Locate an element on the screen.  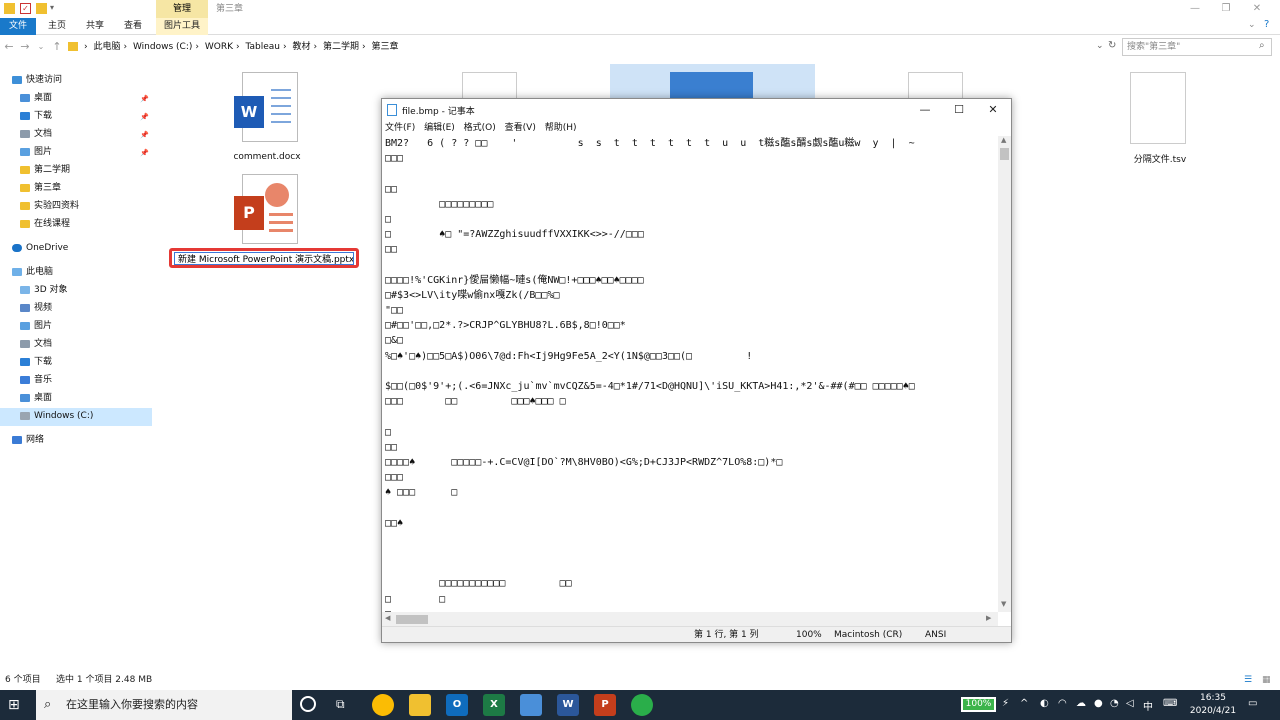
notepad-title-bar: file.bmp - 记事本 — ☐ ✕ is located at coordinates (696, 110).